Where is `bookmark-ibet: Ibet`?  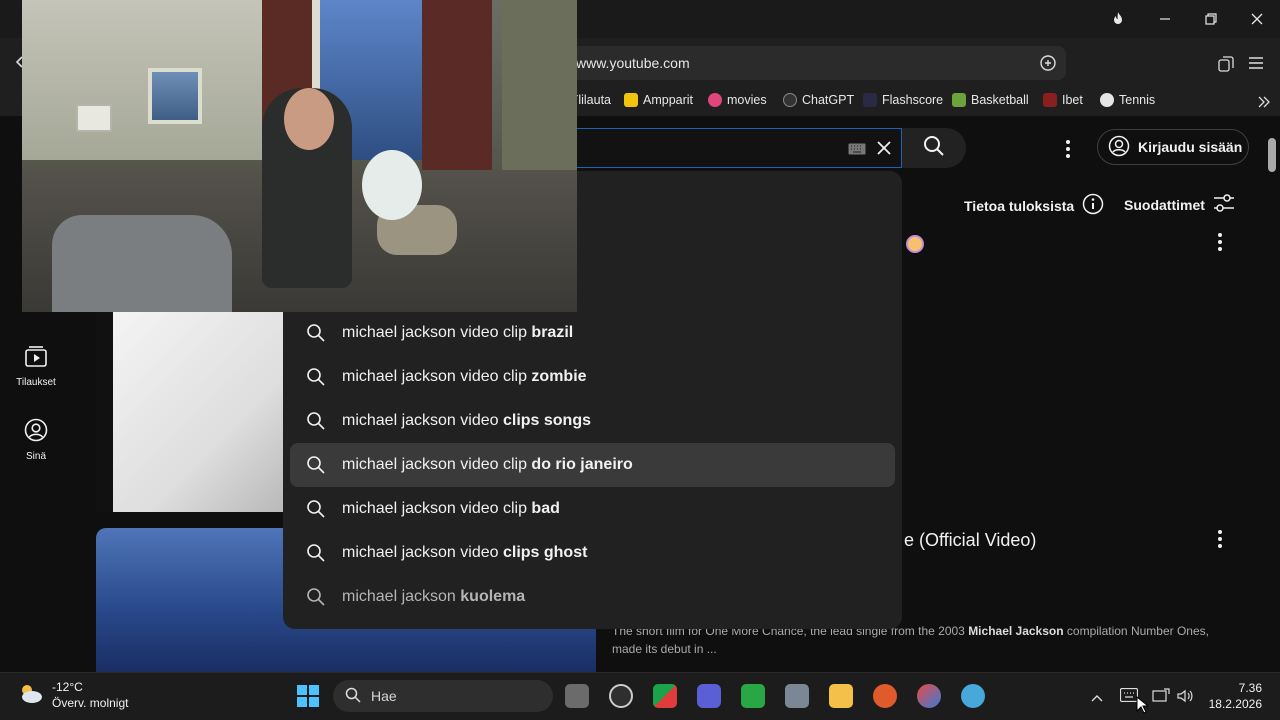
bookmark-ibet: Ibet is located at coordinates (1063, 100).